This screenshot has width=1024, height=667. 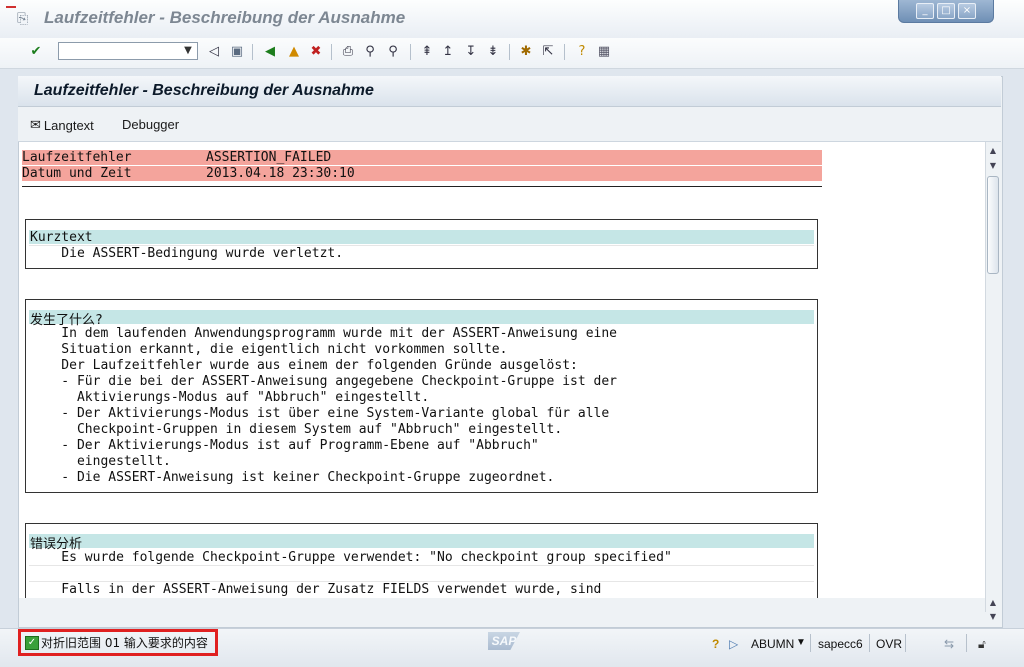 I want to click on scroll-page-up-icon: ▼, so click(x=993, y=166).